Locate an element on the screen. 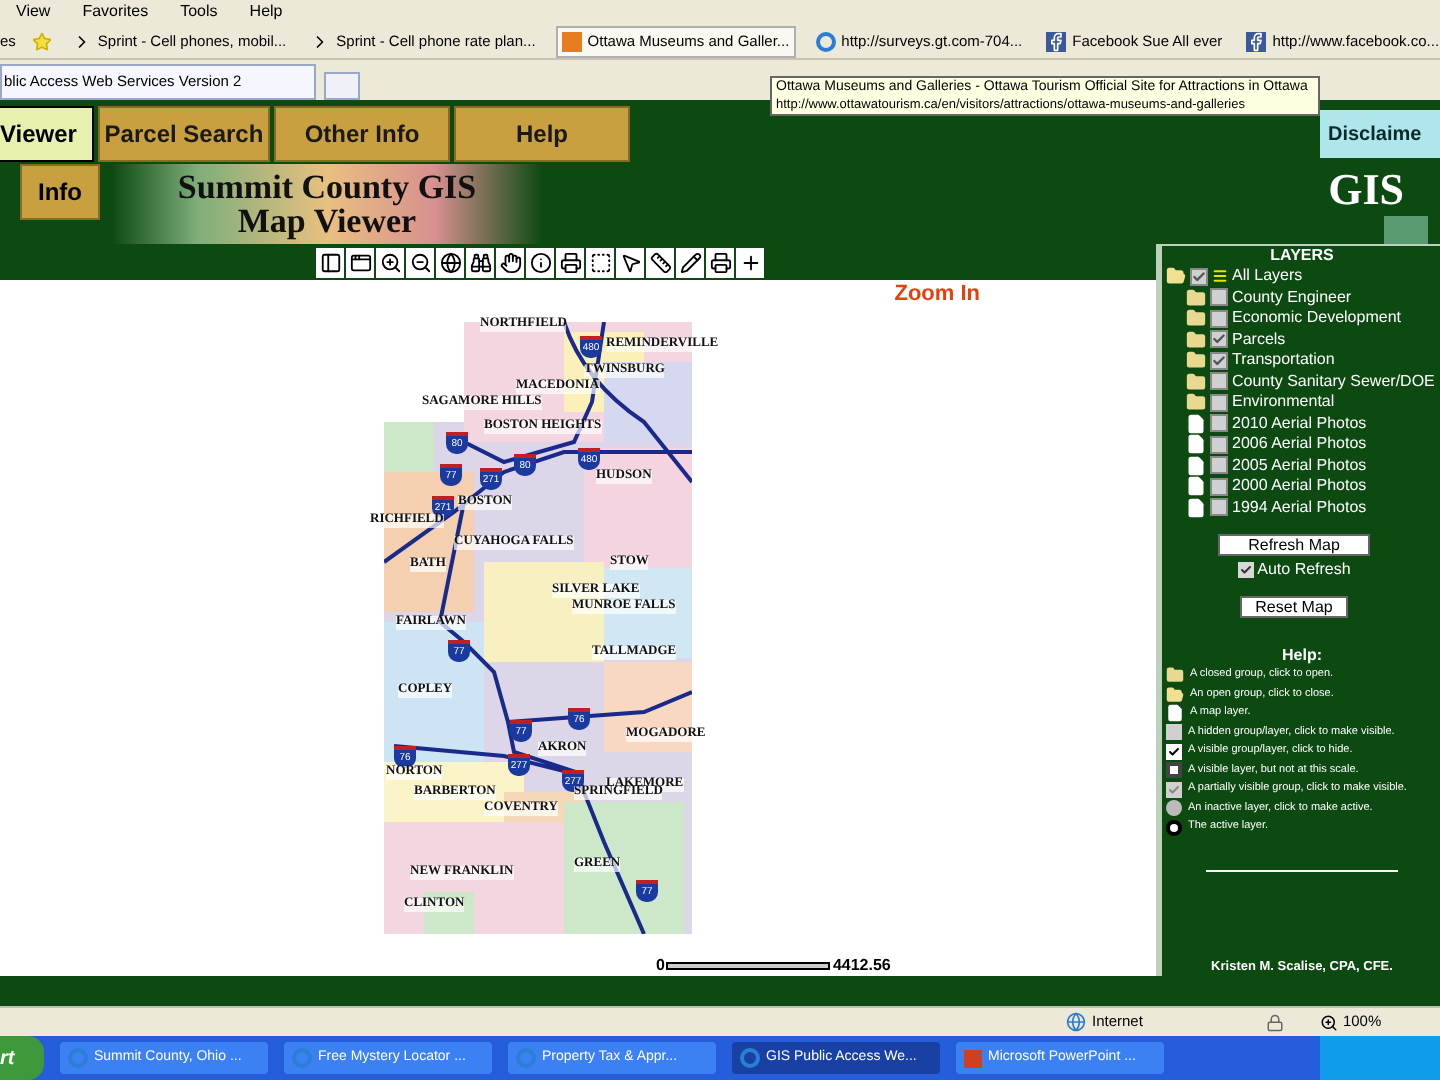  dashed-square-icon is located at coordinates (600, 262).